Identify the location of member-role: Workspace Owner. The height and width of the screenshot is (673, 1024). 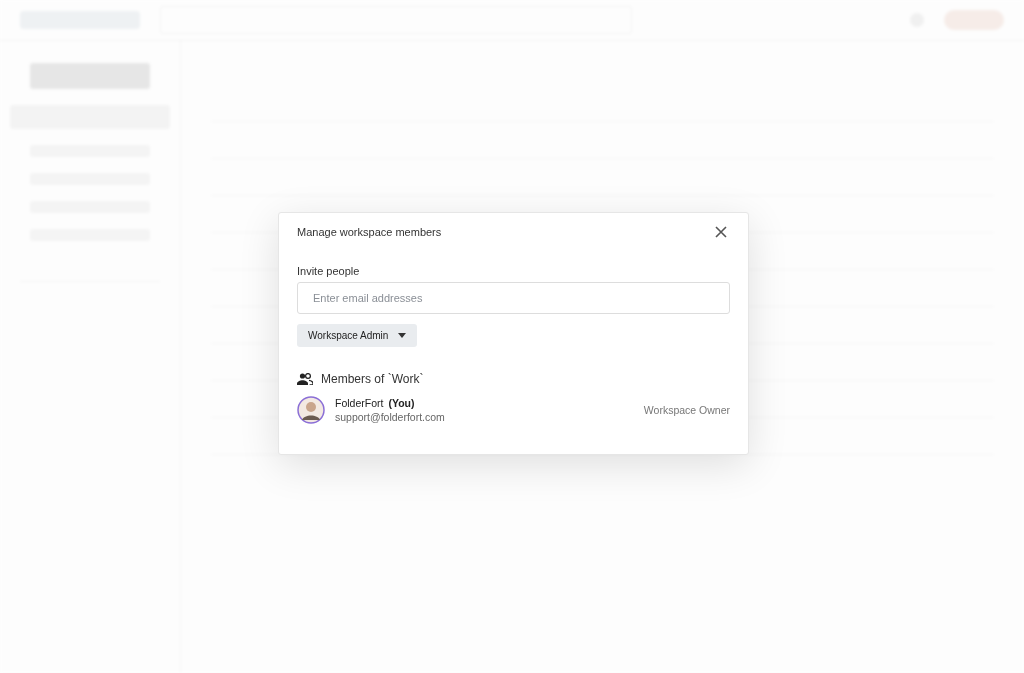
(686, 410).